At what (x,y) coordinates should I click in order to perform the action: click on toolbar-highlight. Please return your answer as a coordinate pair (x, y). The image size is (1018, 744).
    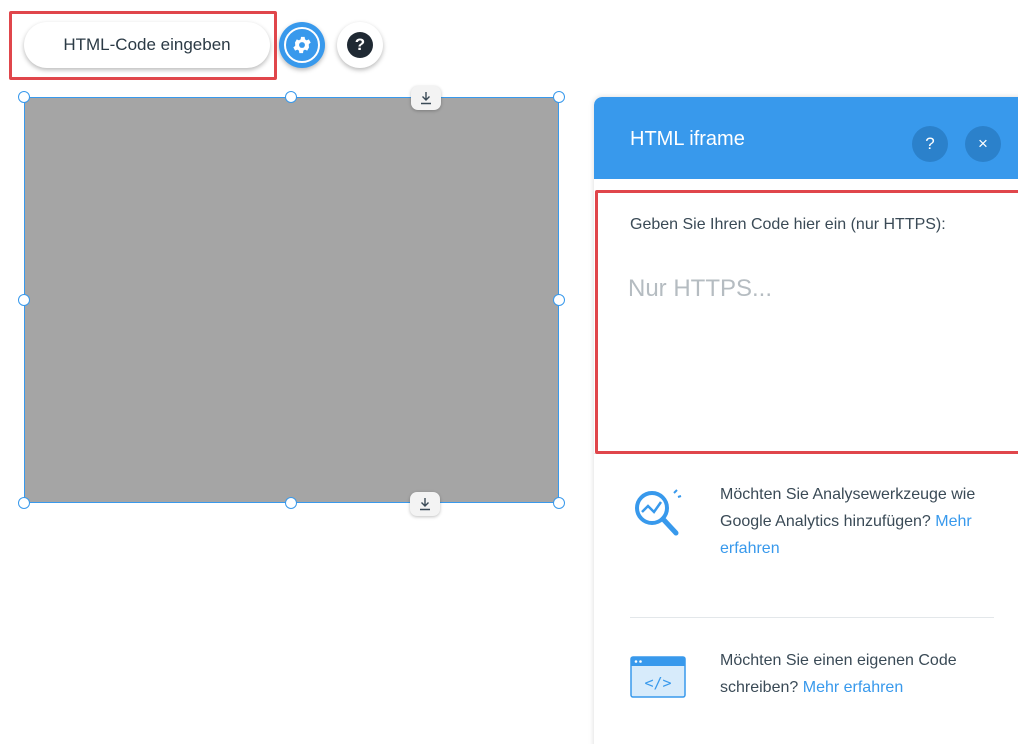
    Looking at the image, I should click on (143, 45).